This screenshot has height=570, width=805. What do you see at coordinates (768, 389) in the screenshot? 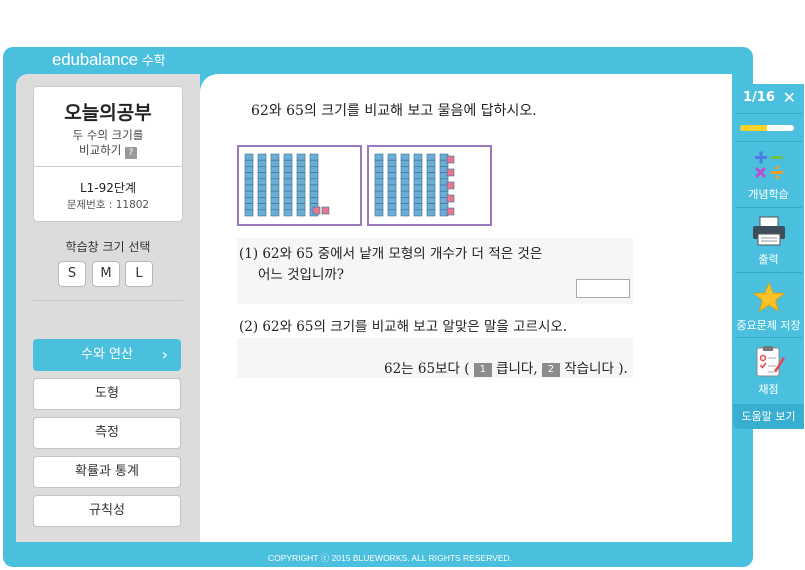
I see `grading-label: 채점` at bounding box center [768, 389].